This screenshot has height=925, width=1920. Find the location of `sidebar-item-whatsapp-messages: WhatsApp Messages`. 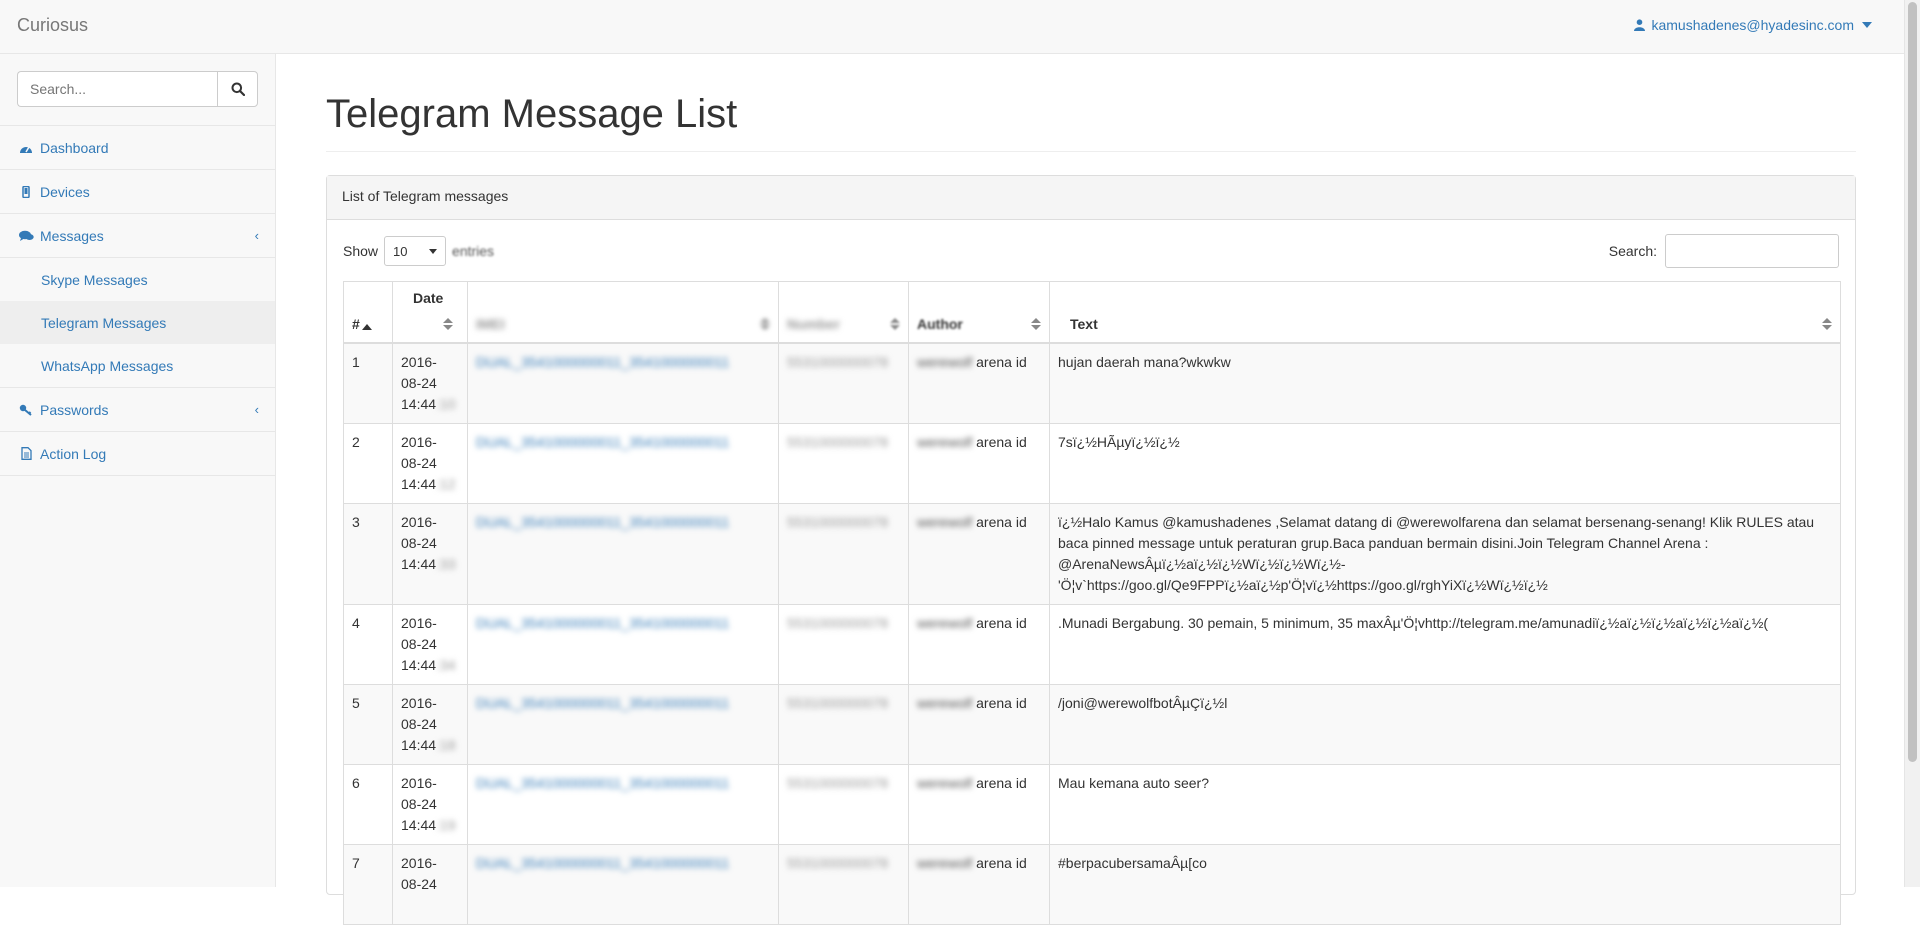

sidebar-item-whatsapp-messages: WhatsApp Messages is located at coordinates (137, 365).